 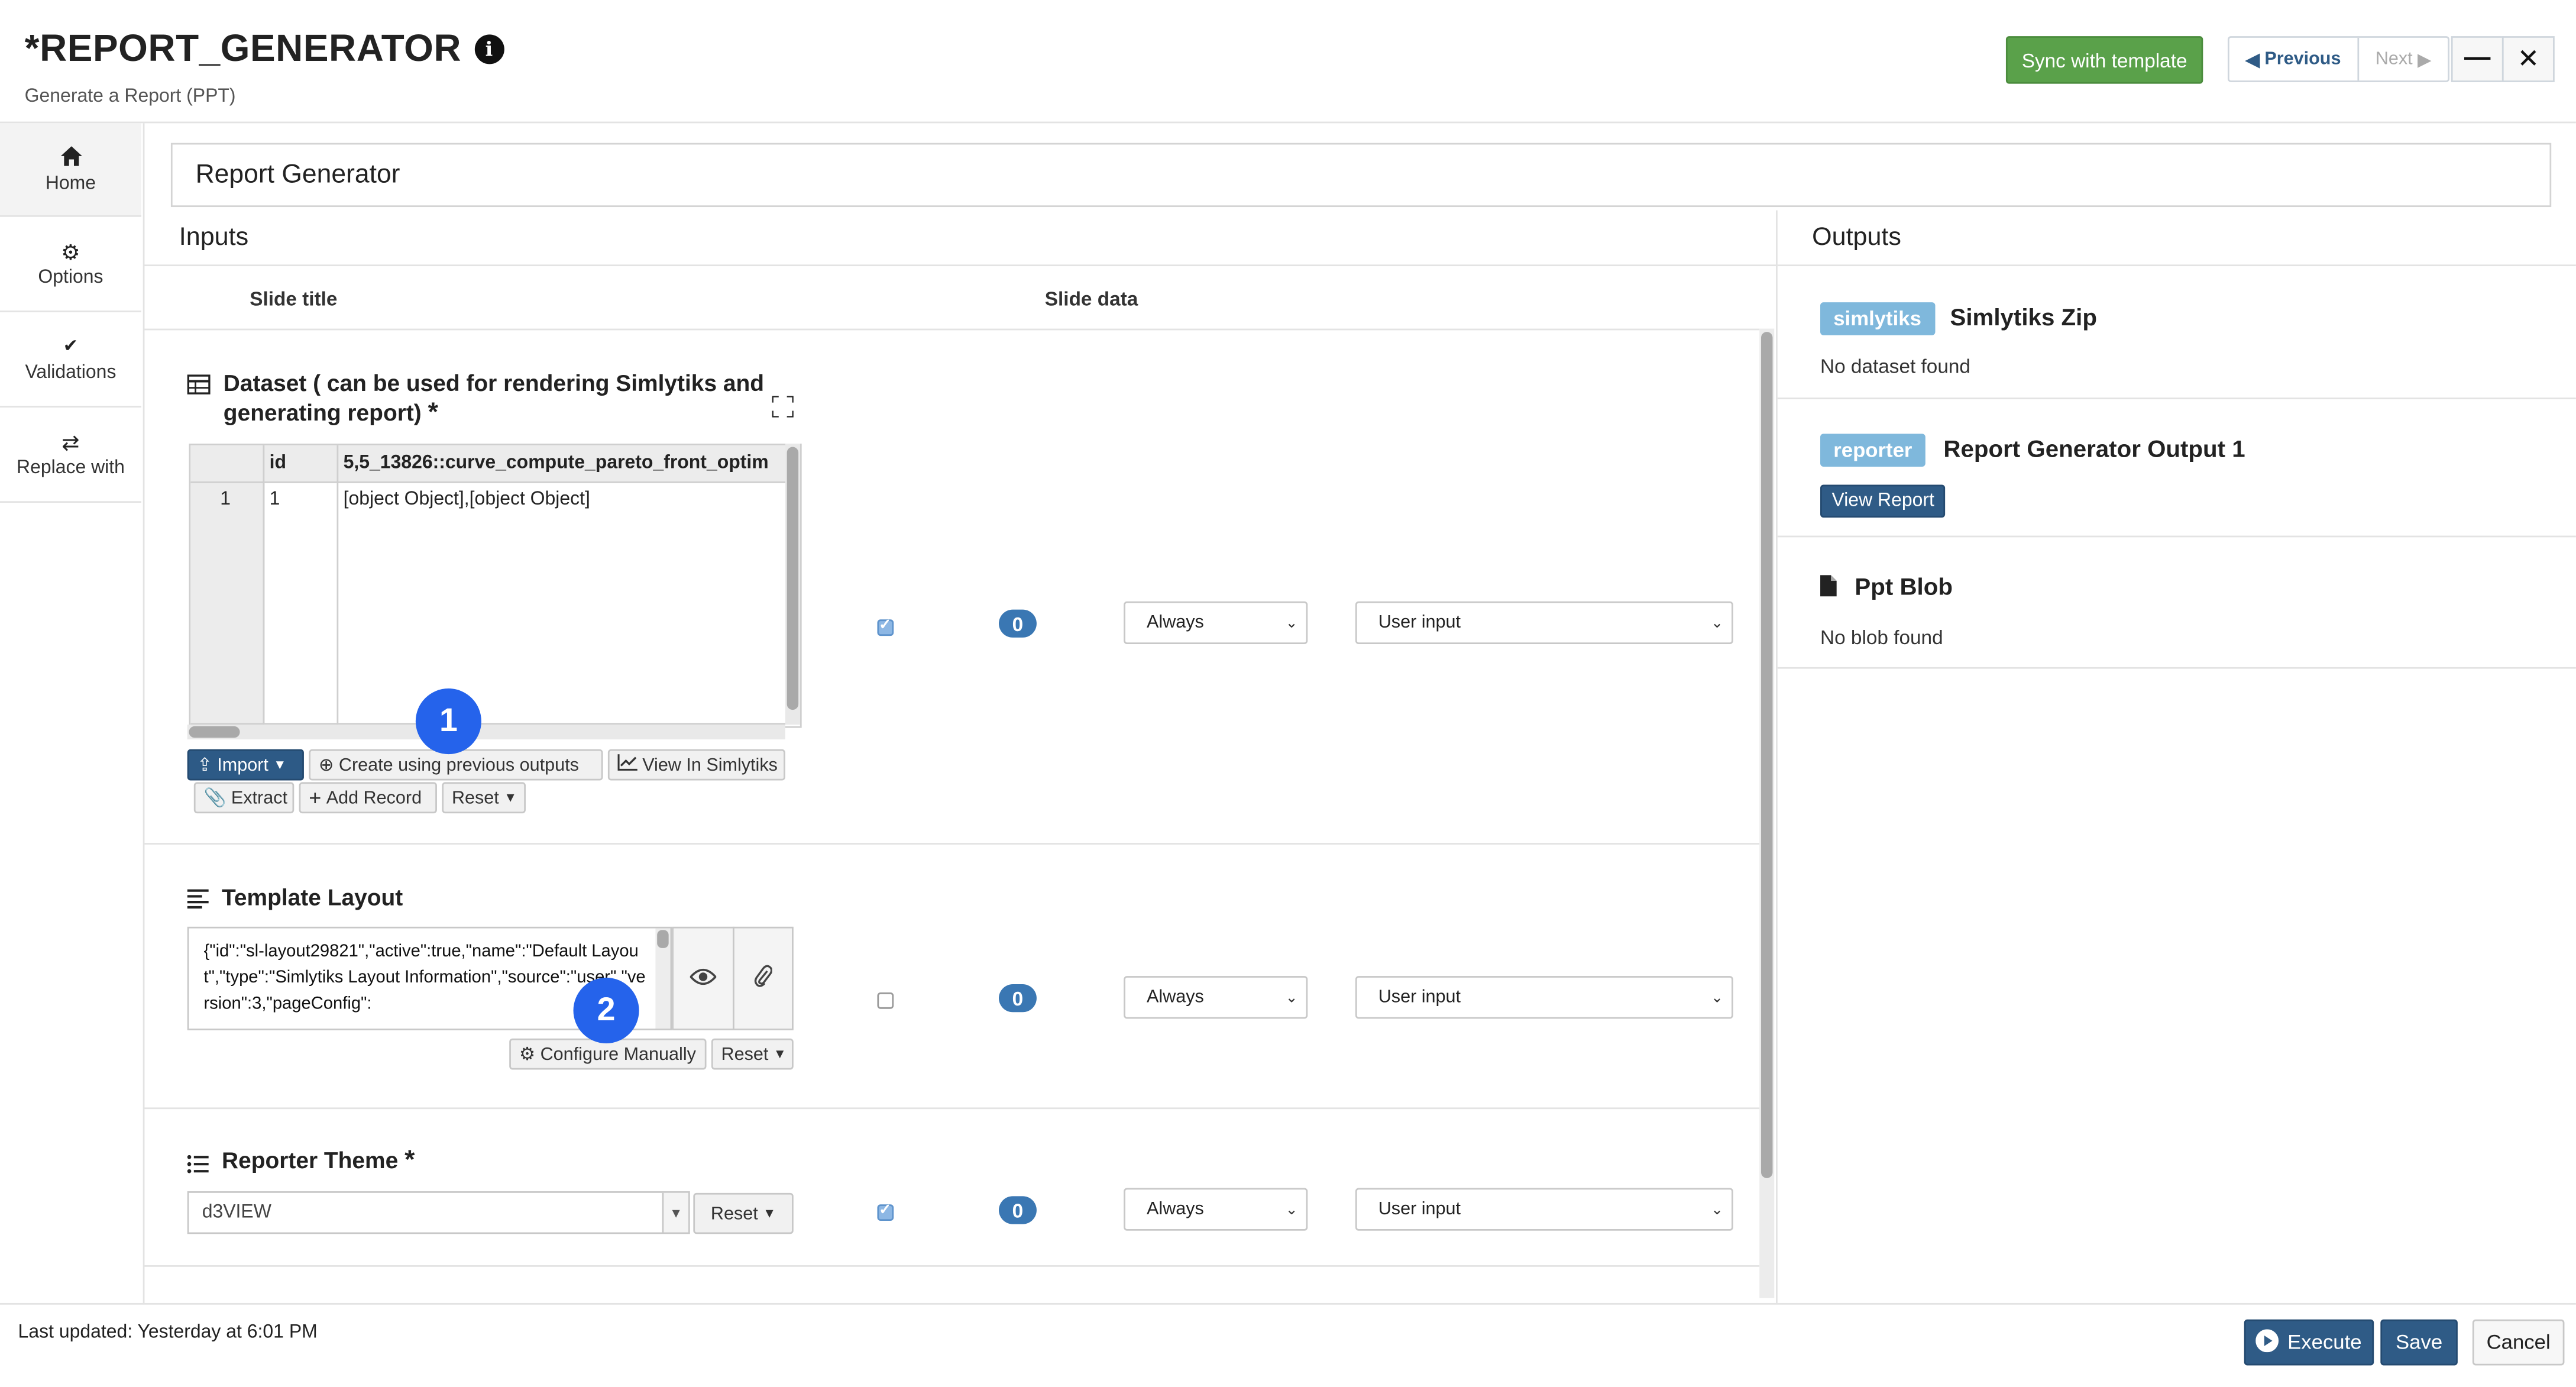 What do you see at coordinates (410, 1161) in the screenshot?
I see `required-marker: *` at bounding box center [410, 1161].